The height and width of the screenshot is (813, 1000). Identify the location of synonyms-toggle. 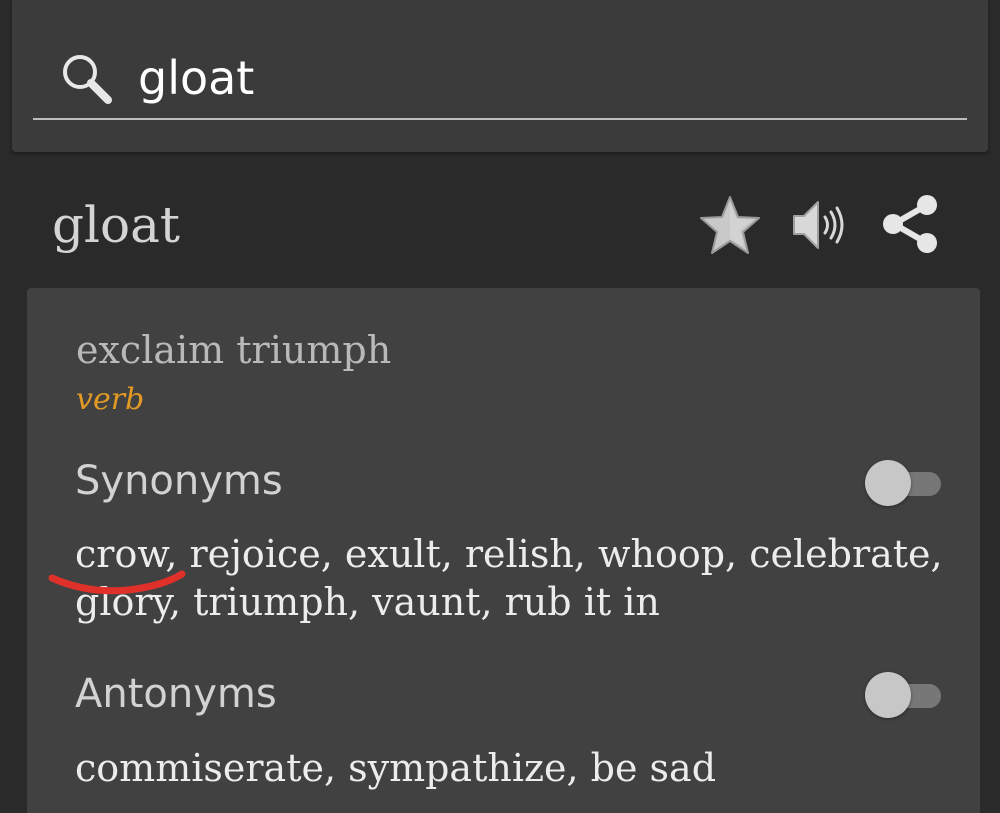
(903, 483).